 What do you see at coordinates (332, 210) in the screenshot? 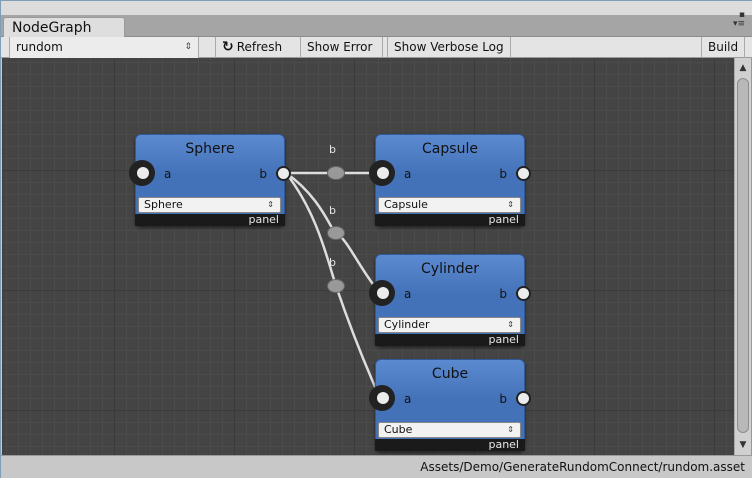
I see `edge-label-cylinder: b` at bounding box center [332, 210].